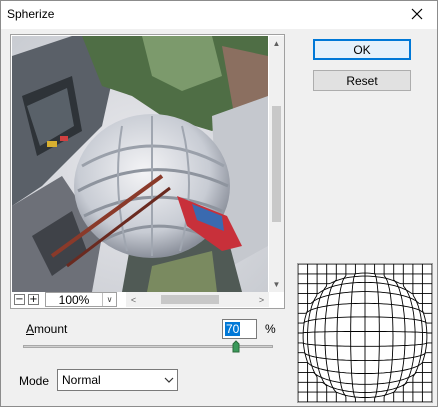  I want to click on ok-button: OK, so click(362, 49).